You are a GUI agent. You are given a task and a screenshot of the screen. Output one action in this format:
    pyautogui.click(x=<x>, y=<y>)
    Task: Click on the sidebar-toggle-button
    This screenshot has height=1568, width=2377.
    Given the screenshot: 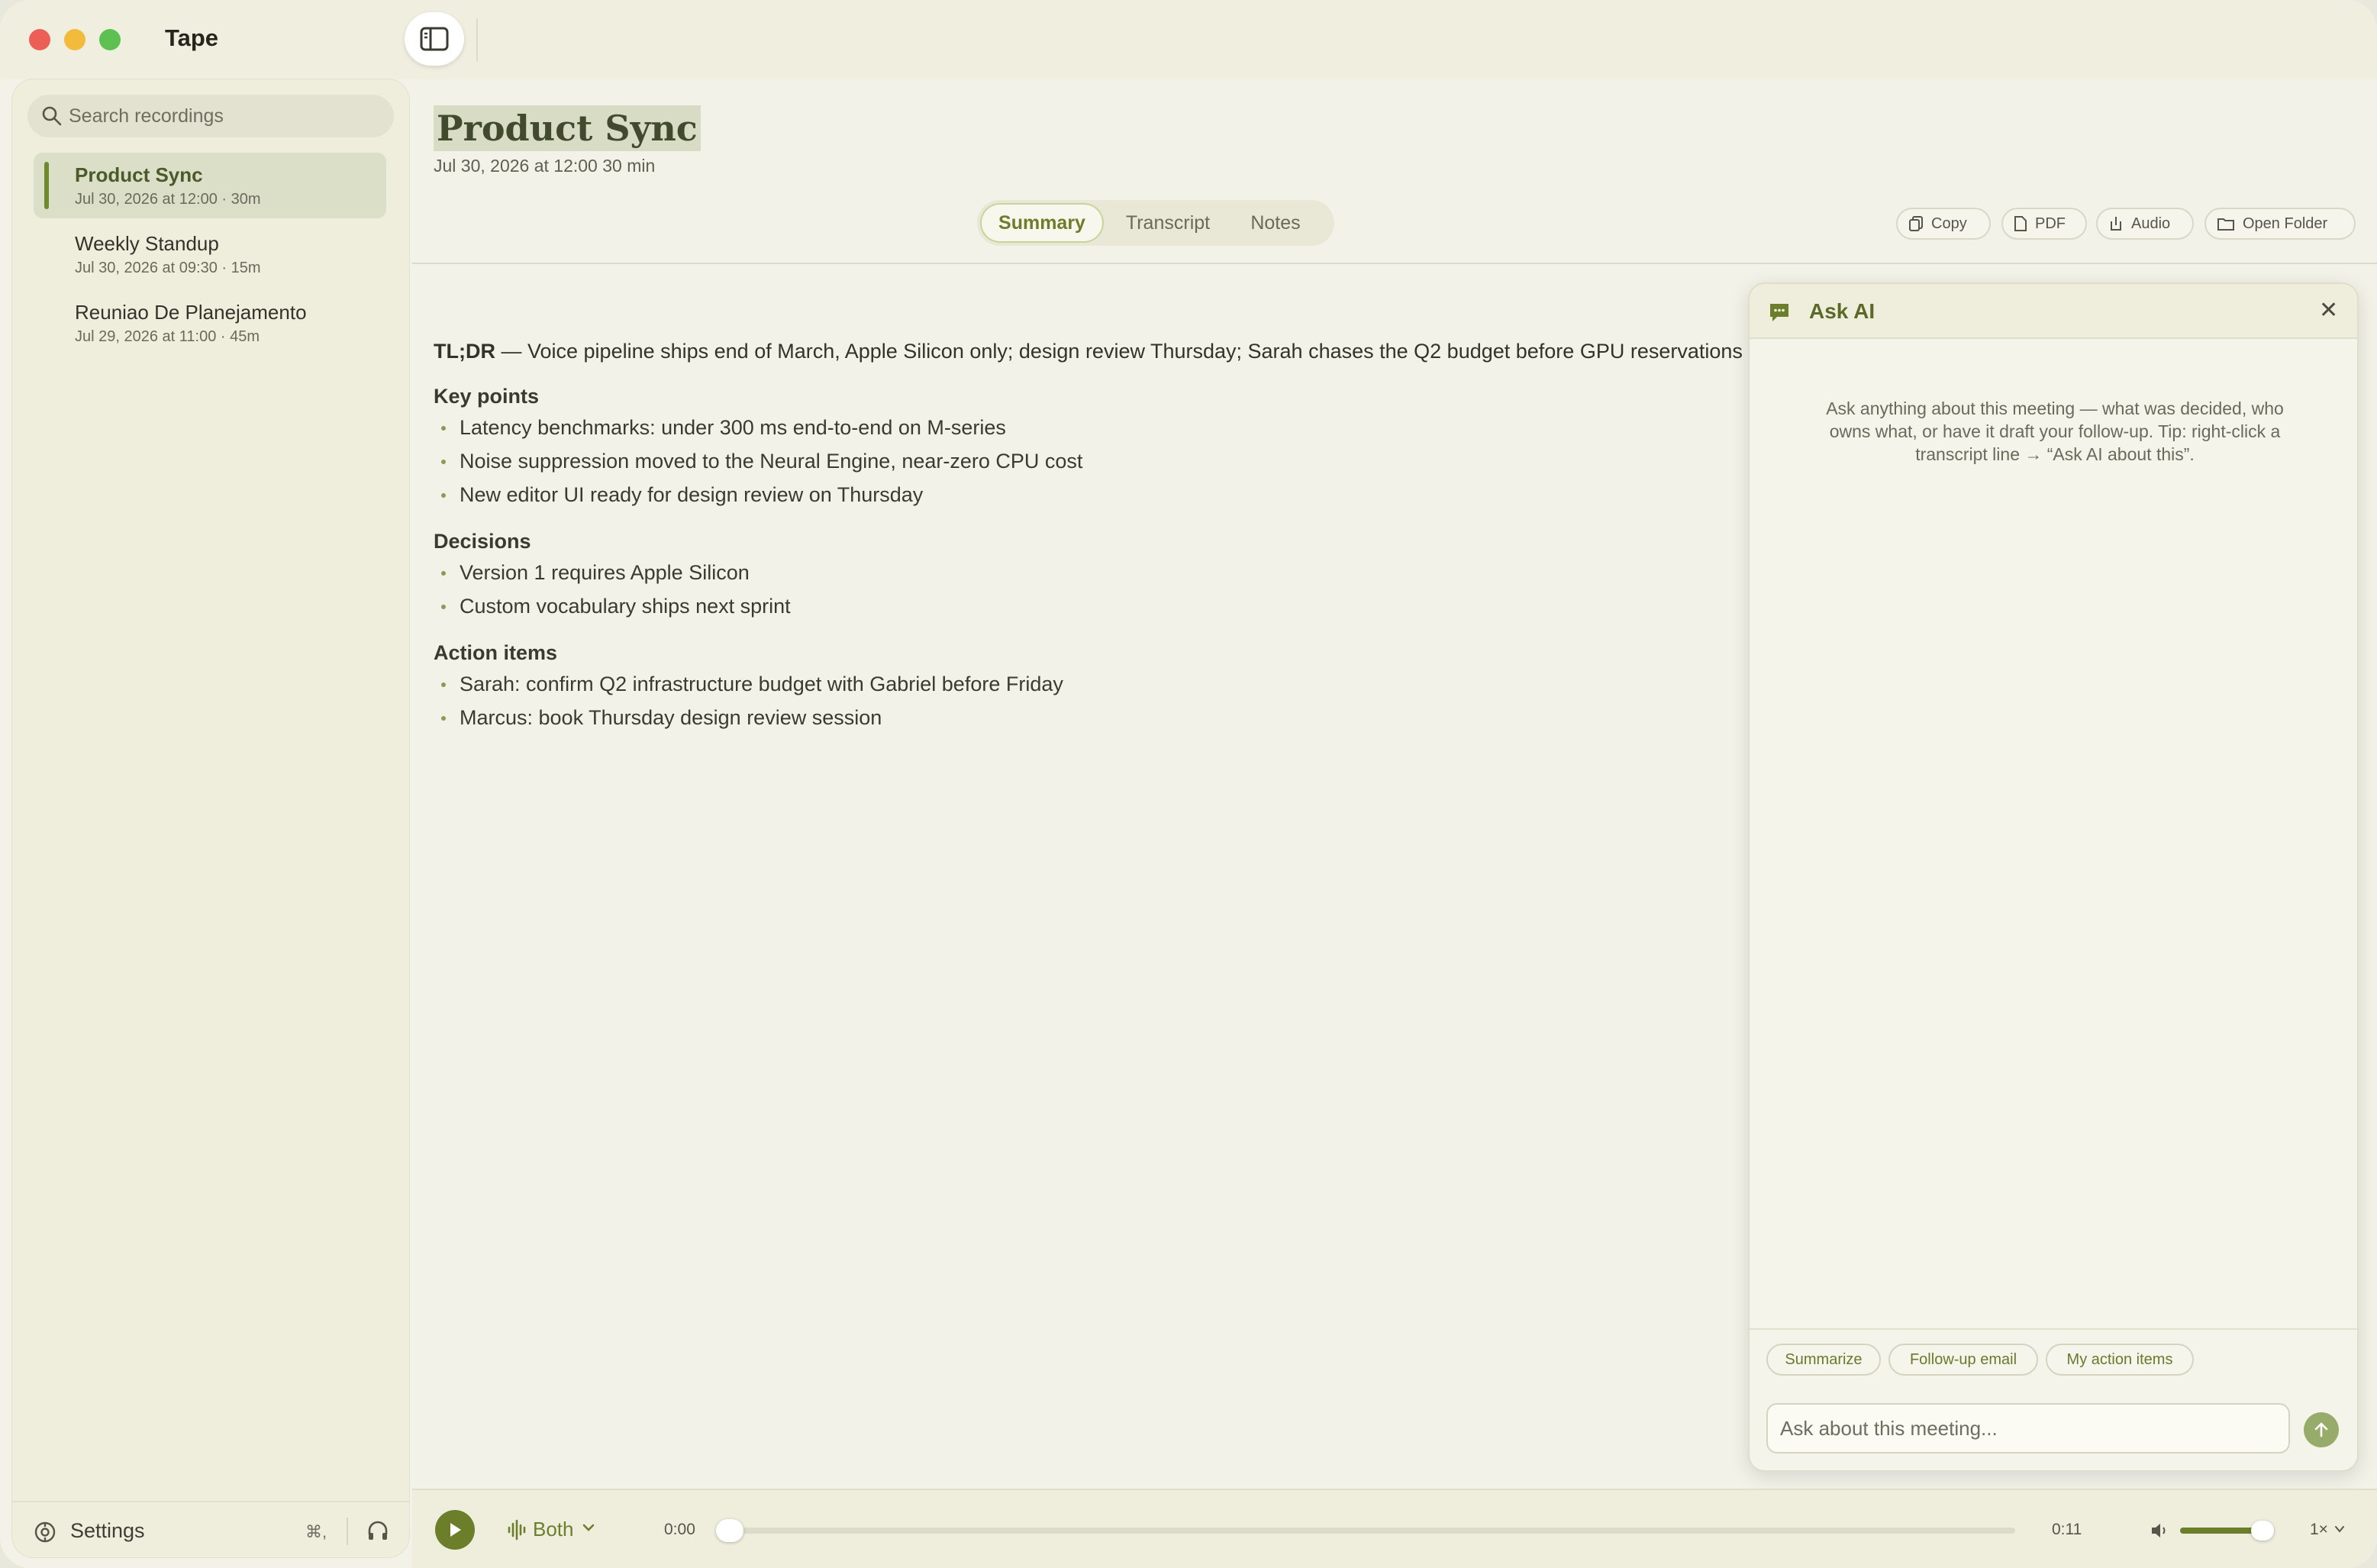 What is the action you would take?
    pyautogui.click(x=434, y=39)
    